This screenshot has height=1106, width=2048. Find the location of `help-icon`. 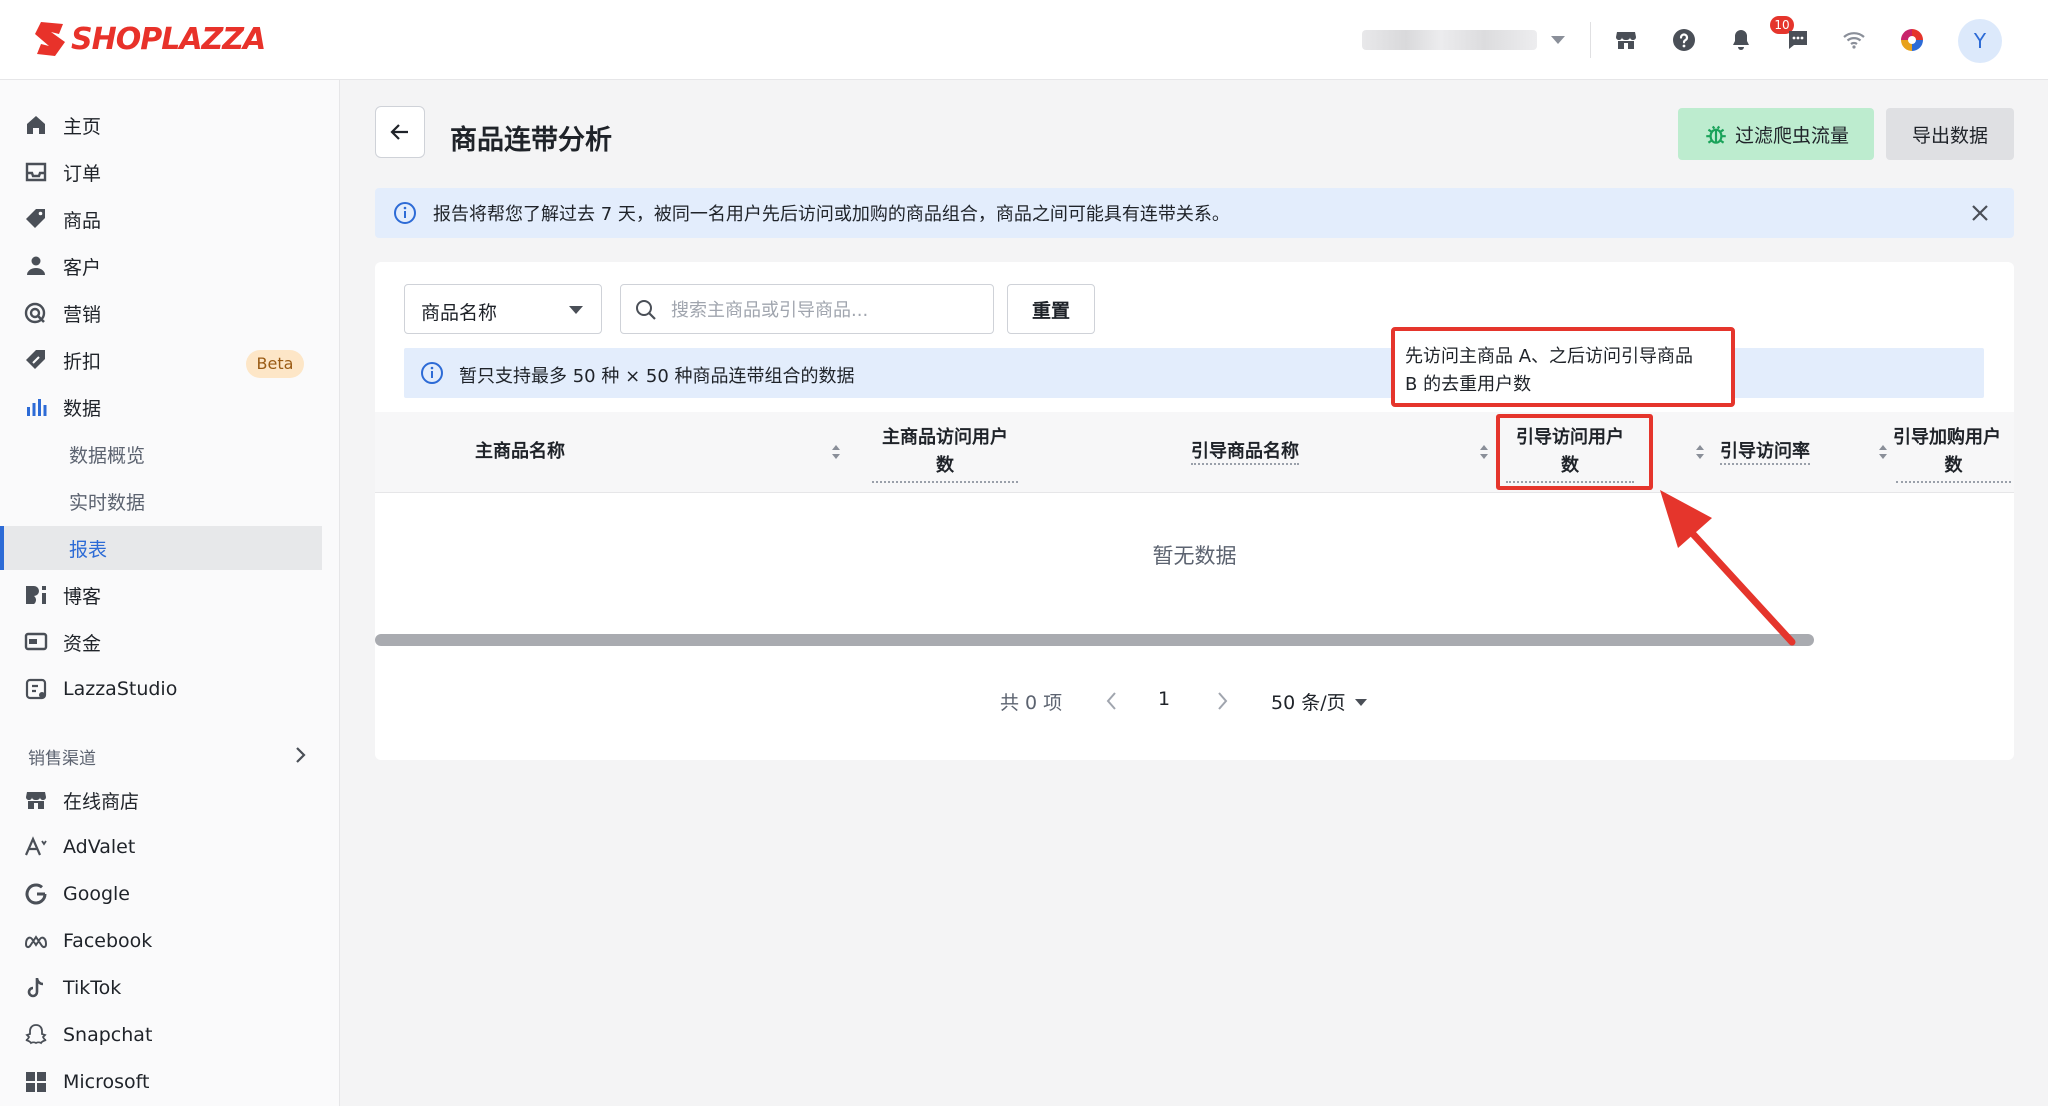

help-icon is located at coordinates (1684, 40).